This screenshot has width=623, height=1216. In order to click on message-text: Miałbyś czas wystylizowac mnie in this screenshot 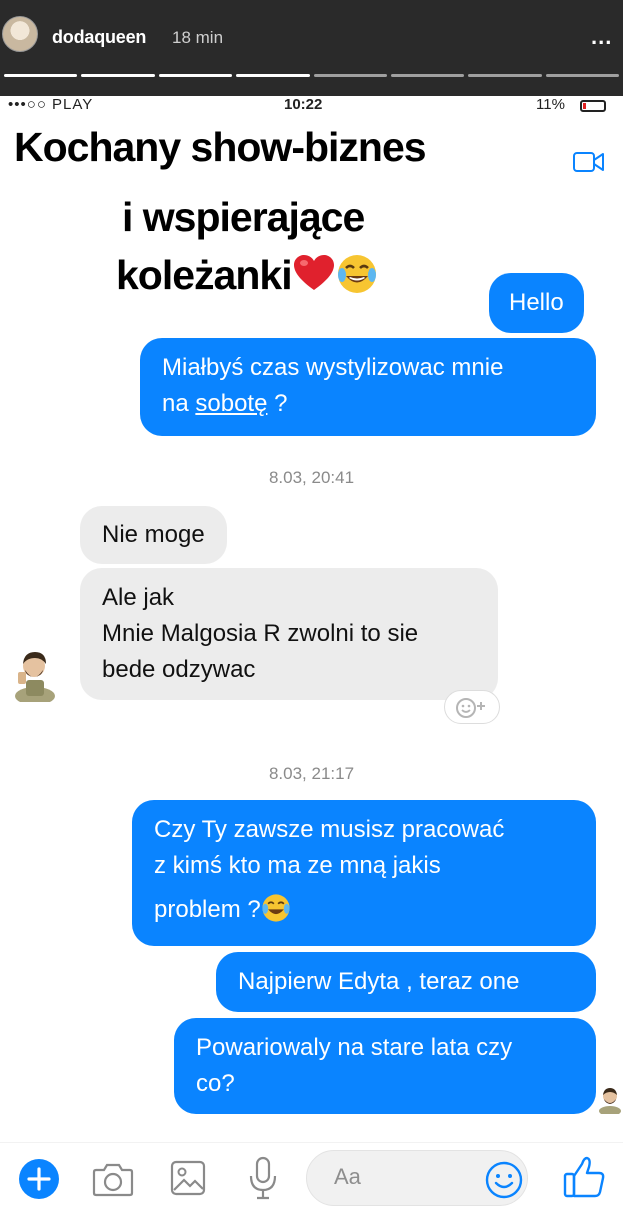, I will do `click(333, 367)`.